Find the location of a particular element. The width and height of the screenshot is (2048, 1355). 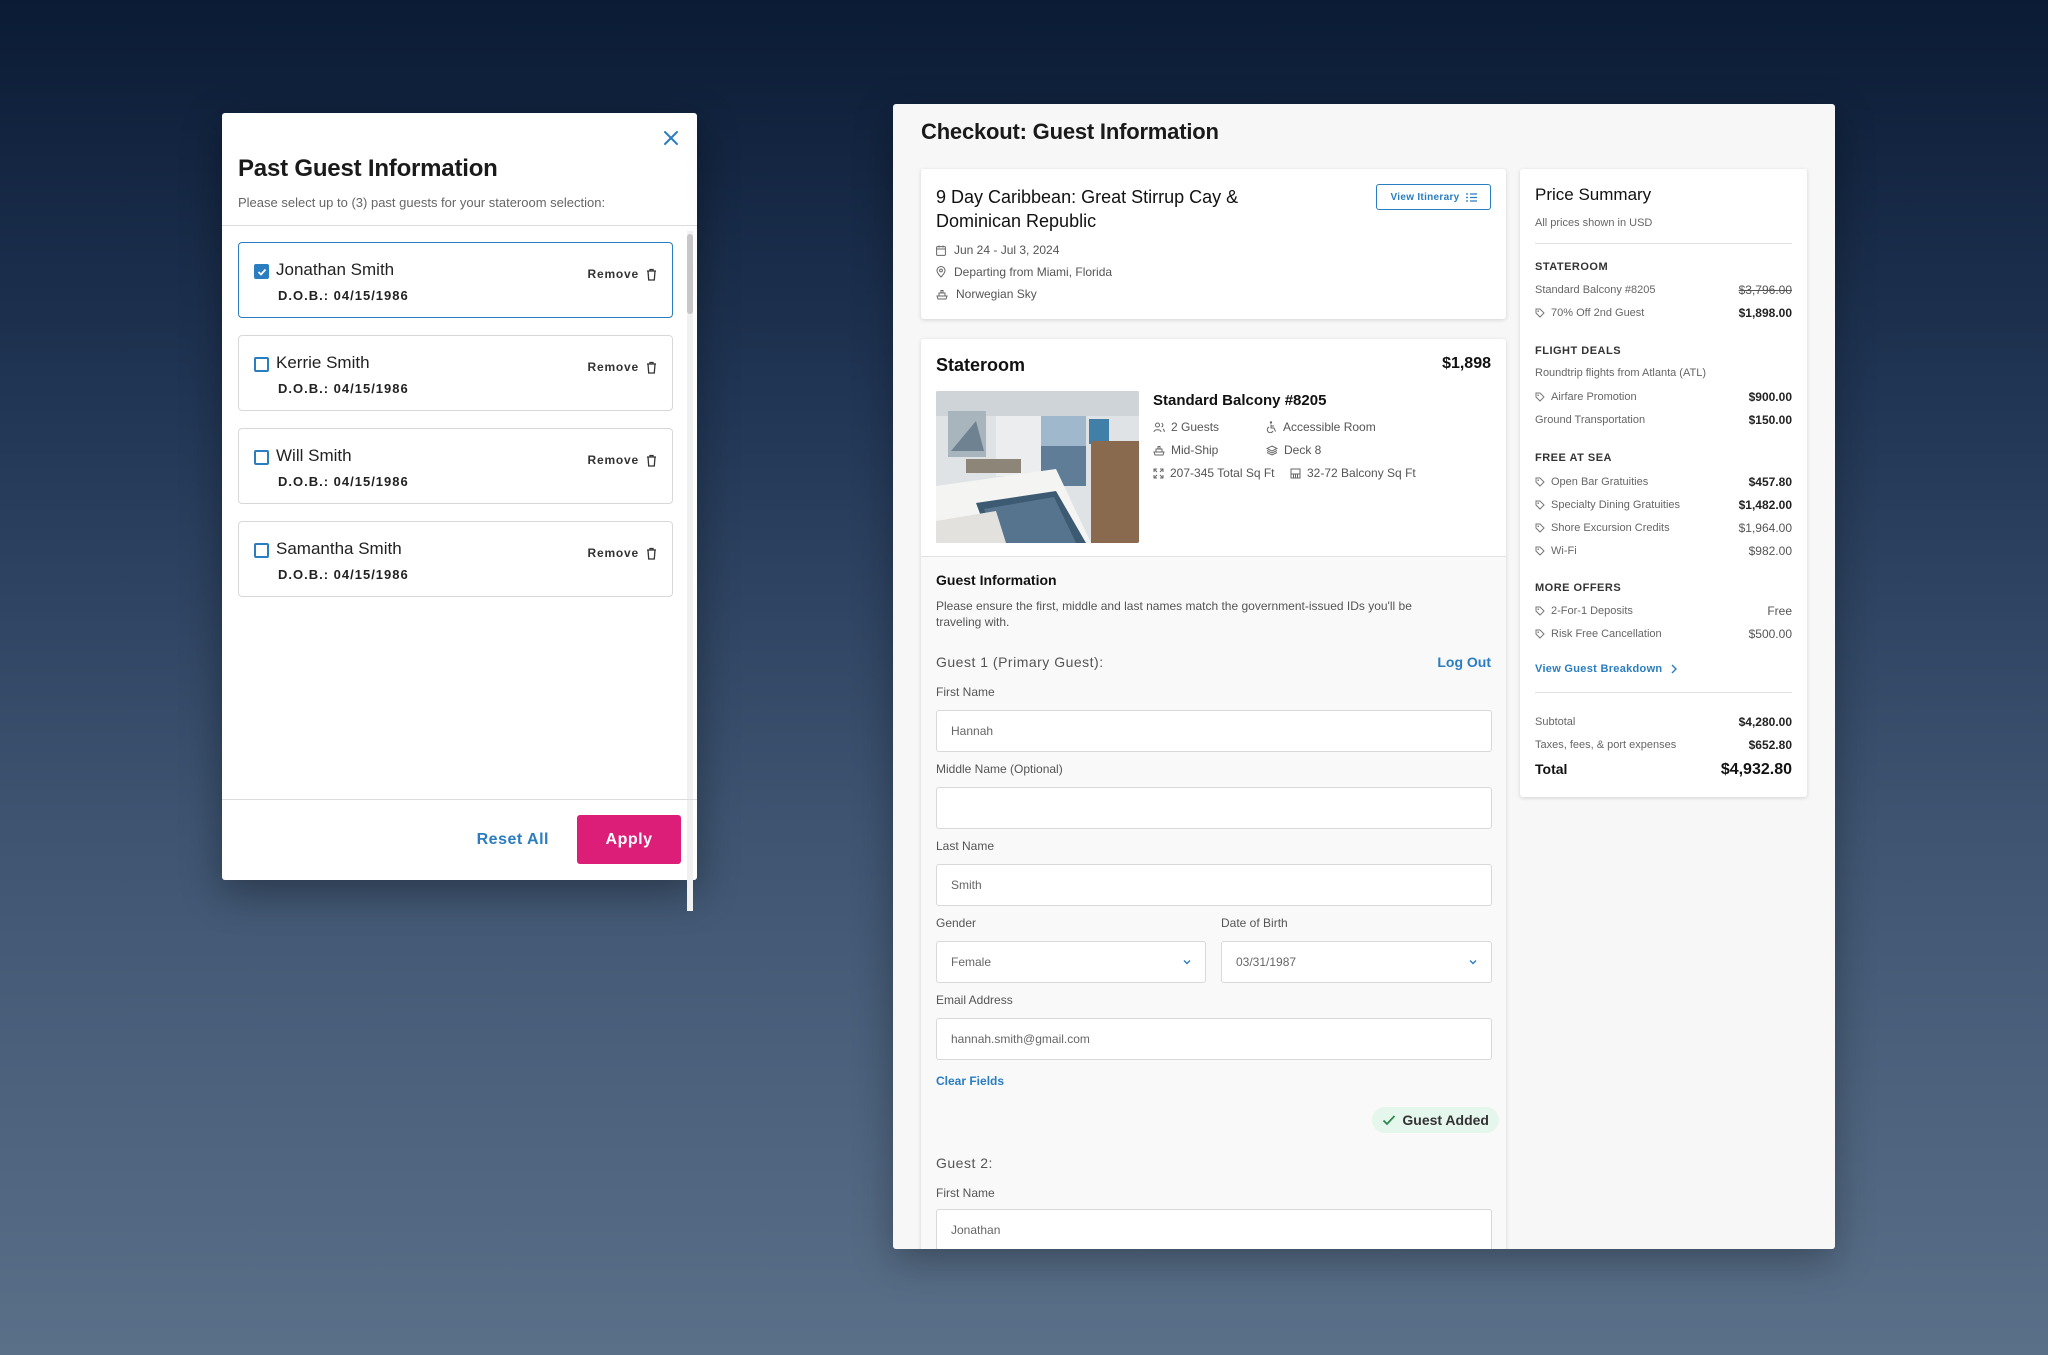

guest1-label: Guest 1 (Primary Guest): is located at coordinates (1020, 662).